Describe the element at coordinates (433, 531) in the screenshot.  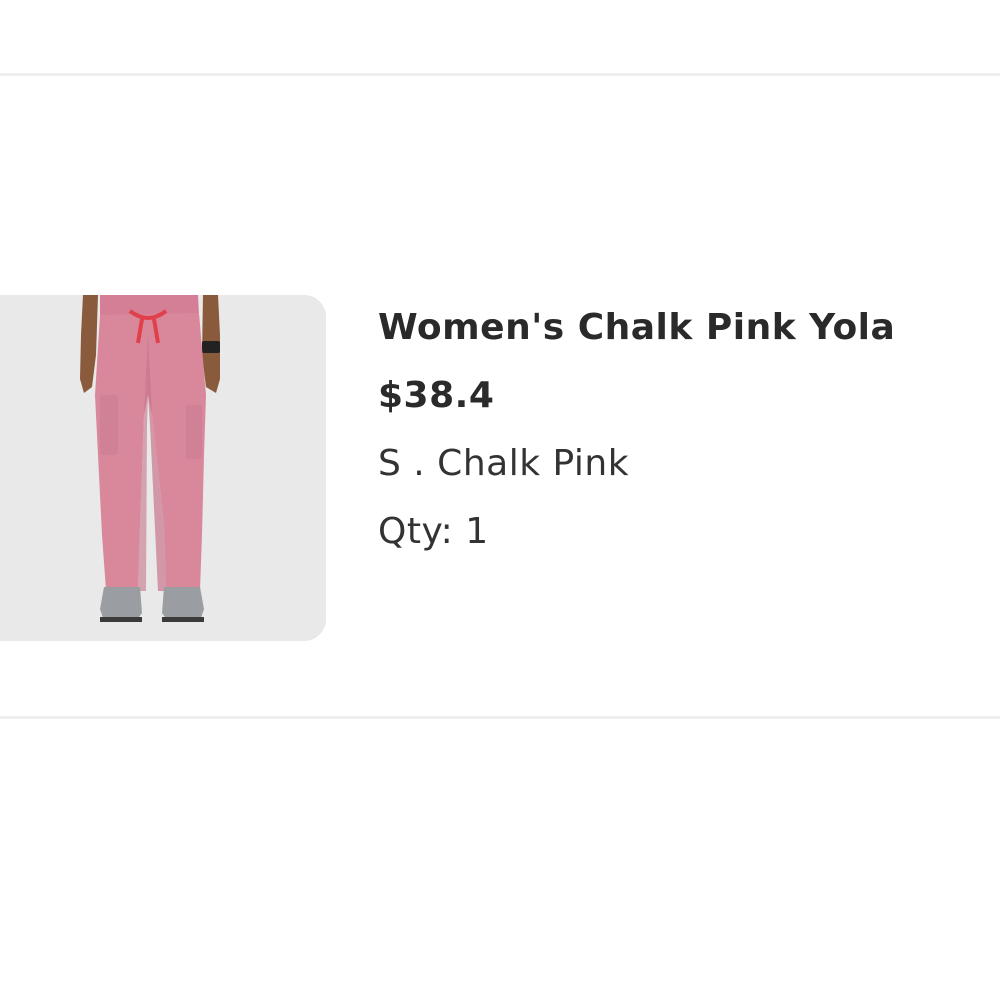
I see `product-quantity: Qty: 1` at that location.